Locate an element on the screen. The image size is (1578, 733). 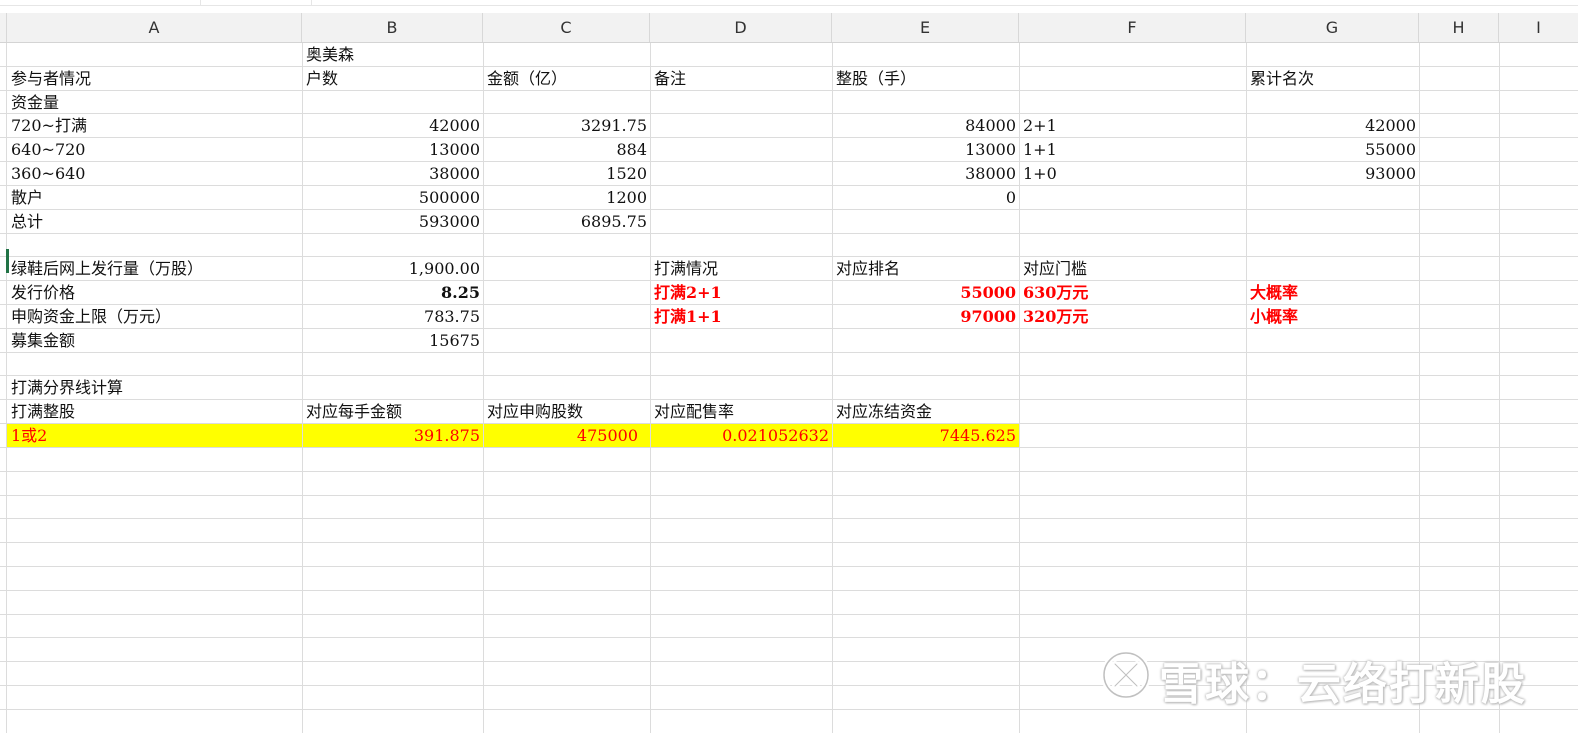
cell-c6: 1520 is located at coordinates (566, 174).